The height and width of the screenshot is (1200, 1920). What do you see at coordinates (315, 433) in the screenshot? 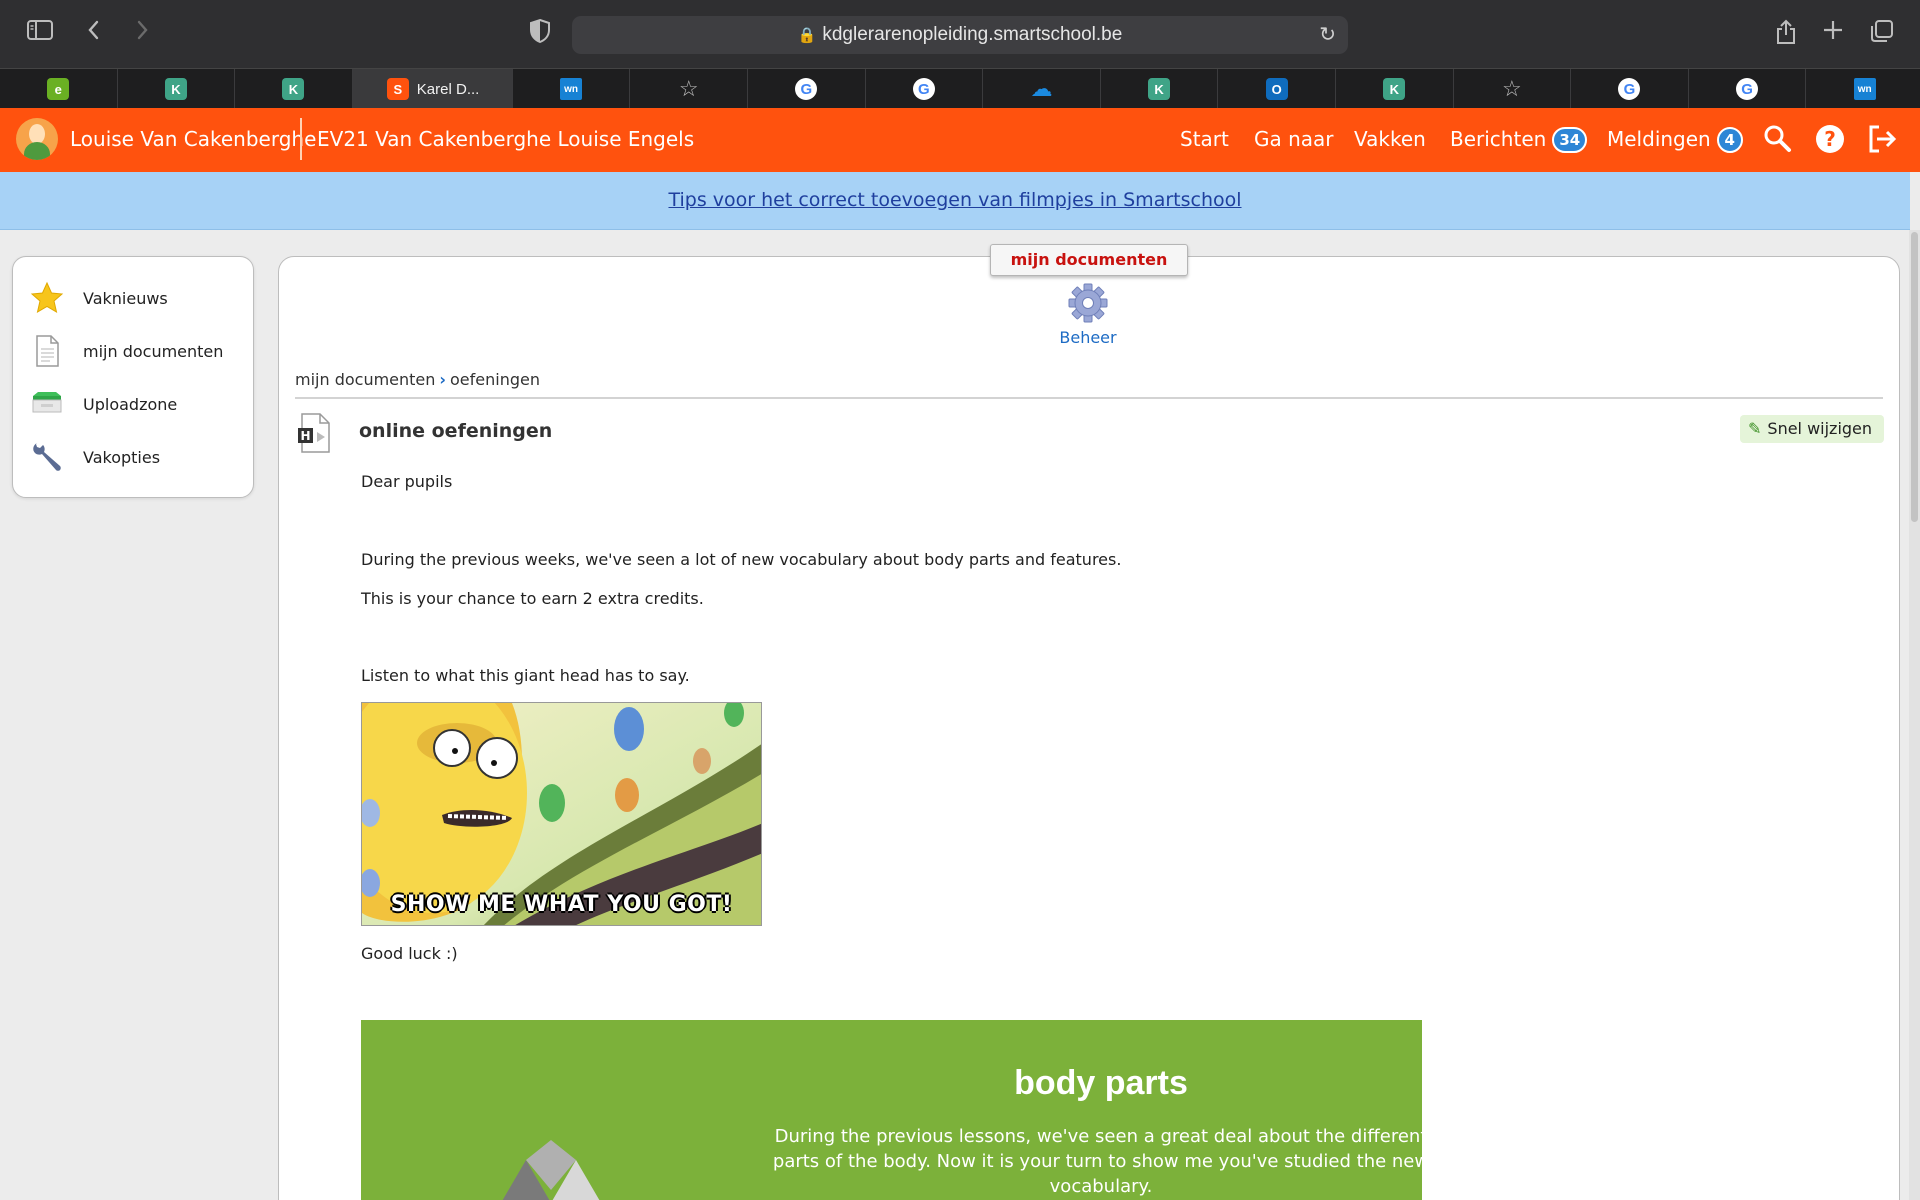
I see `html-document-icon: H` at bounding box center [315, 433].